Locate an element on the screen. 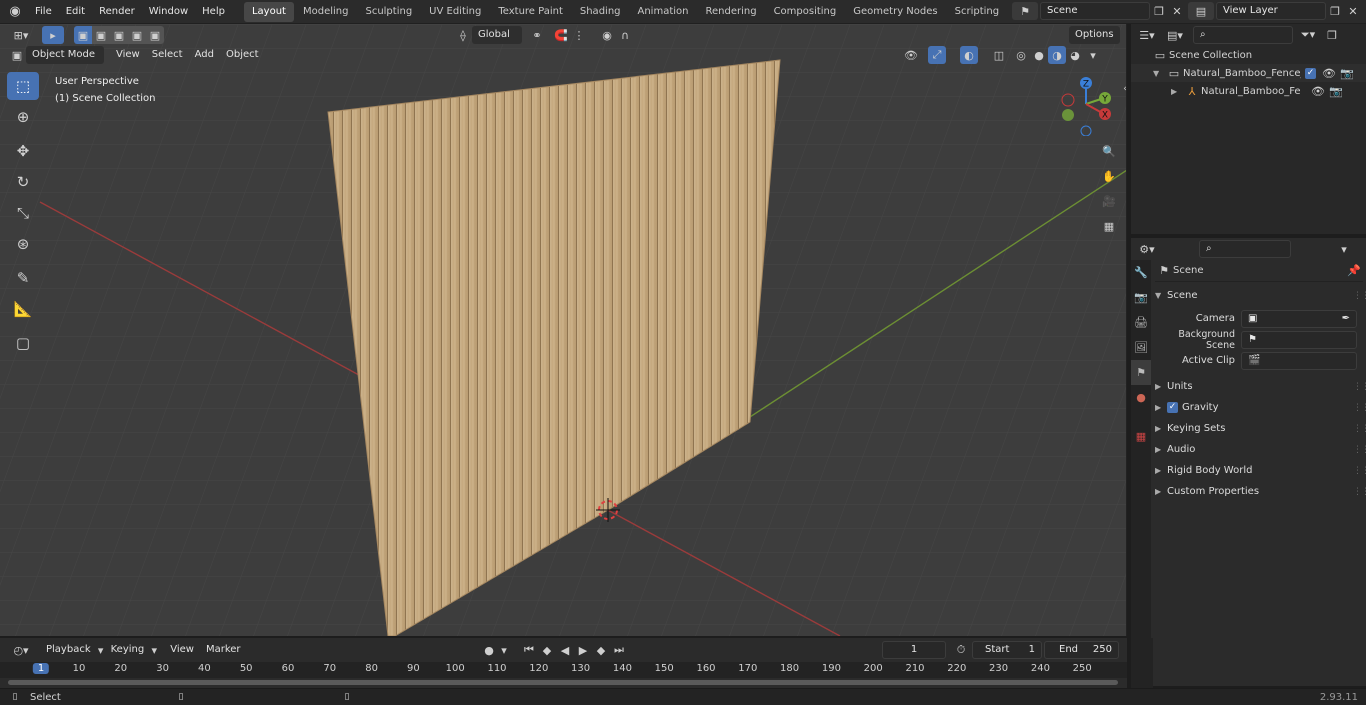 The image size is (1366, 705). scale-tool-icon: ⤡ is located at coordinates (23, 213).